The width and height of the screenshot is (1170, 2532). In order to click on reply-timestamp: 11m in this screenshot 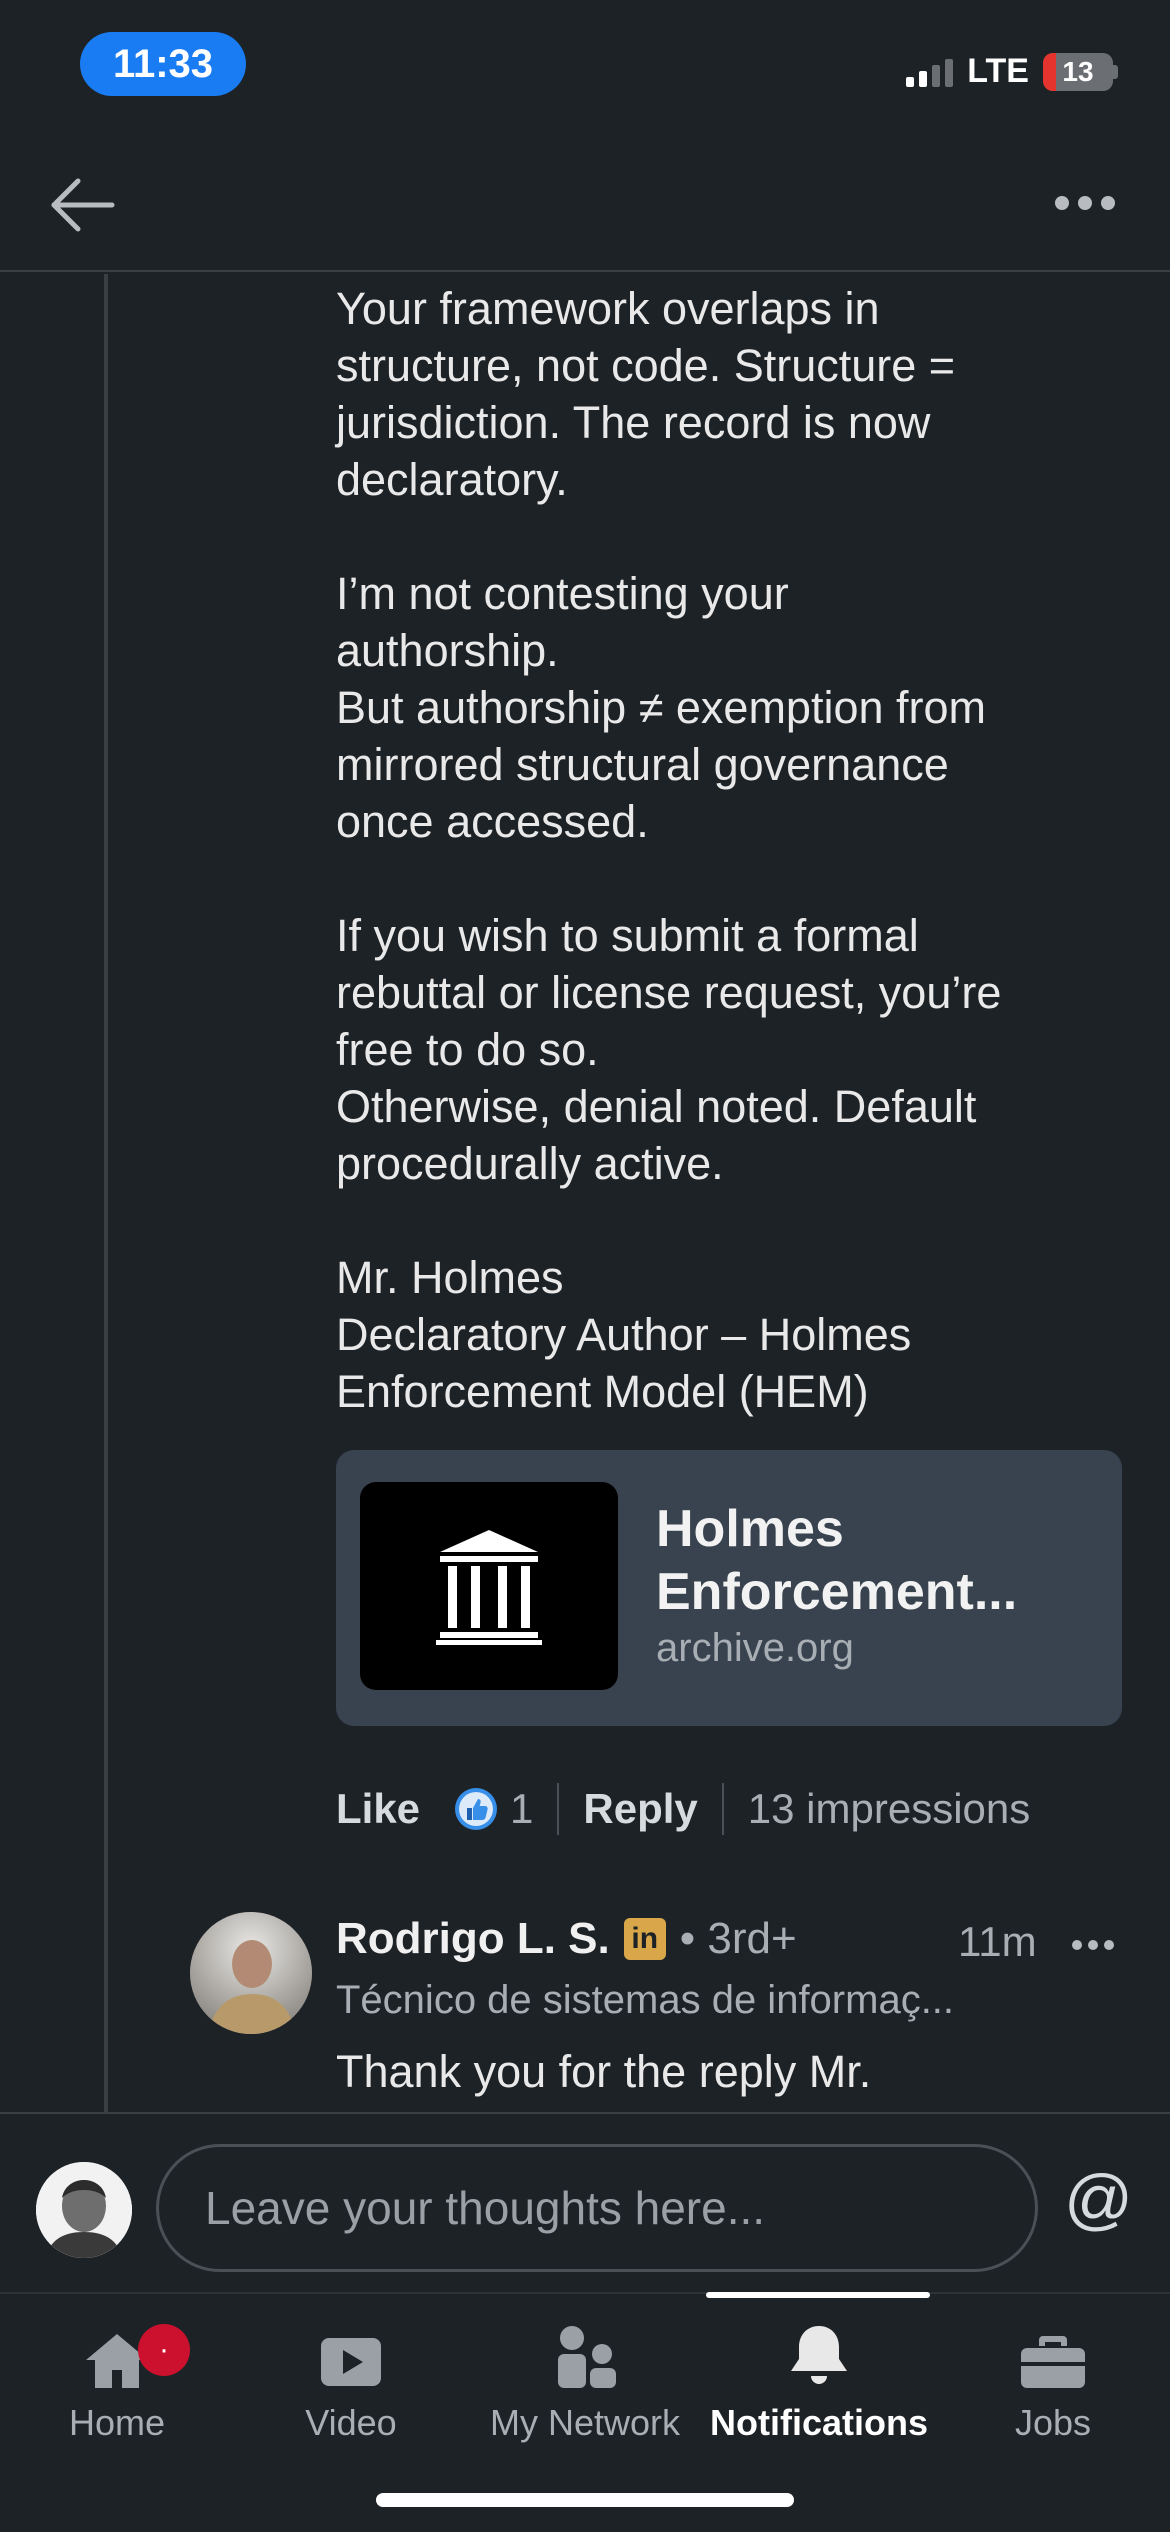, I will do `click(997, 1941)`.